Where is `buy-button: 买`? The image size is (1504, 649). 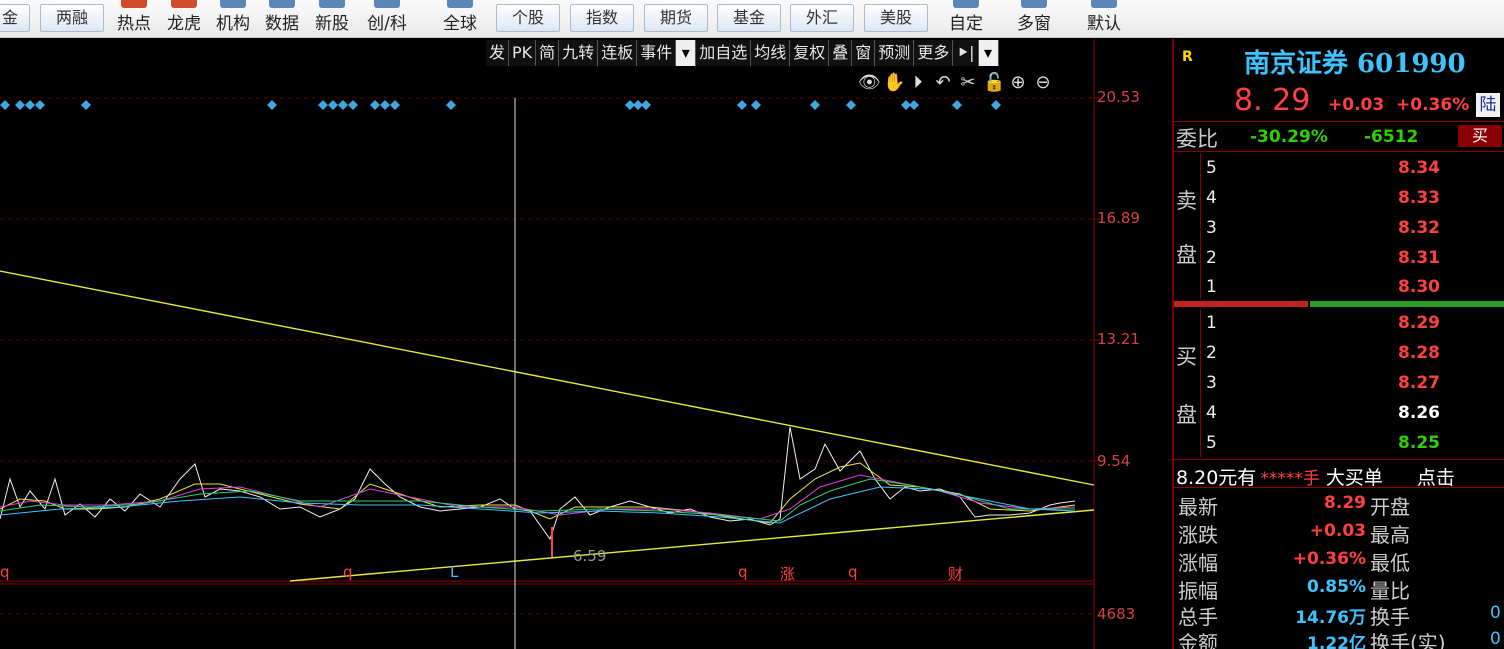
buy-button: 买 is located at coordinates (1480, 136).